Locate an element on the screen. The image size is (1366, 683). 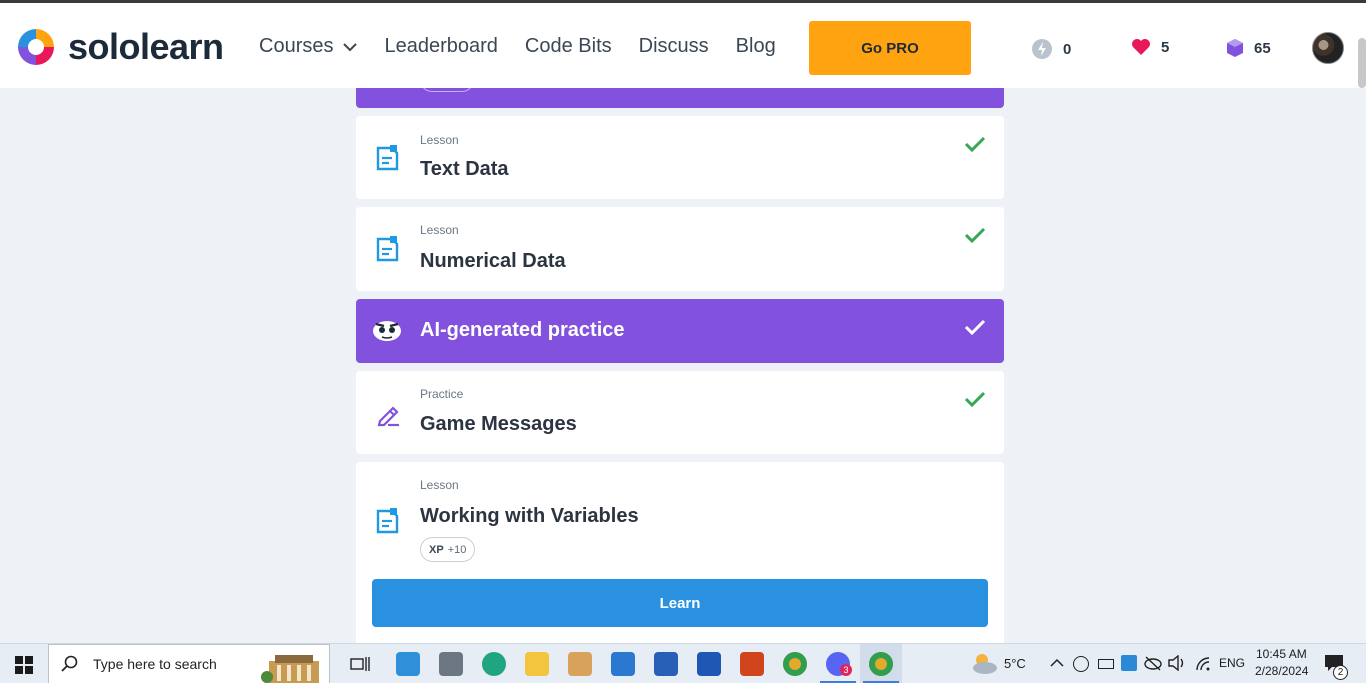
weather-cloud-icon is located at coordinates (984, 664).